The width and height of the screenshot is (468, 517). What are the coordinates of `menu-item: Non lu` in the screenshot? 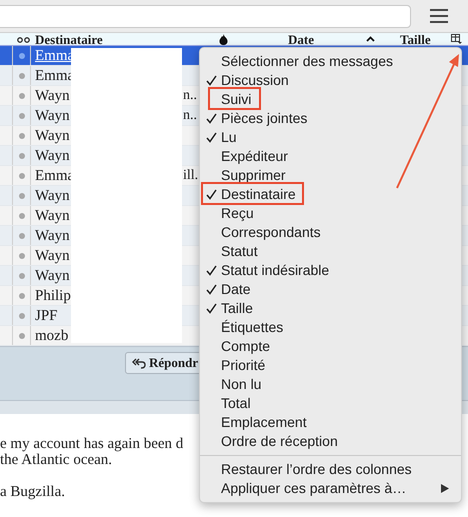 It's located at (330, 384).